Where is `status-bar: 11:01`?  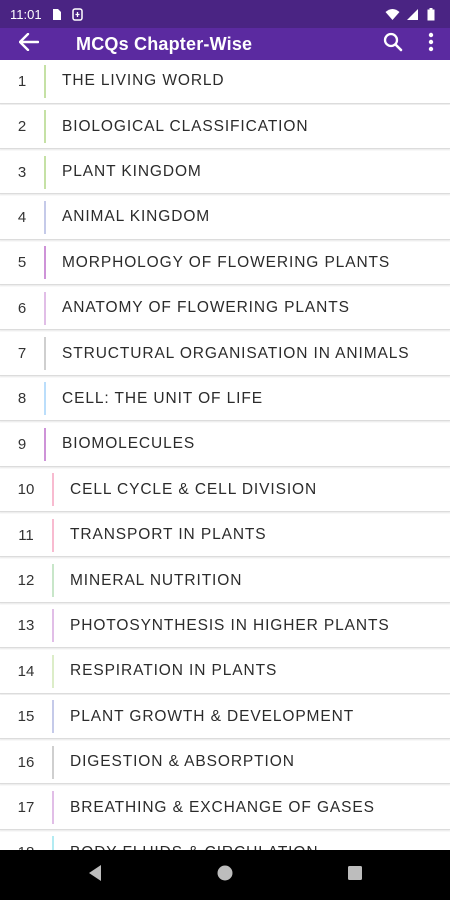
status-bar: 11:01 is located at coordinates (225, 14).